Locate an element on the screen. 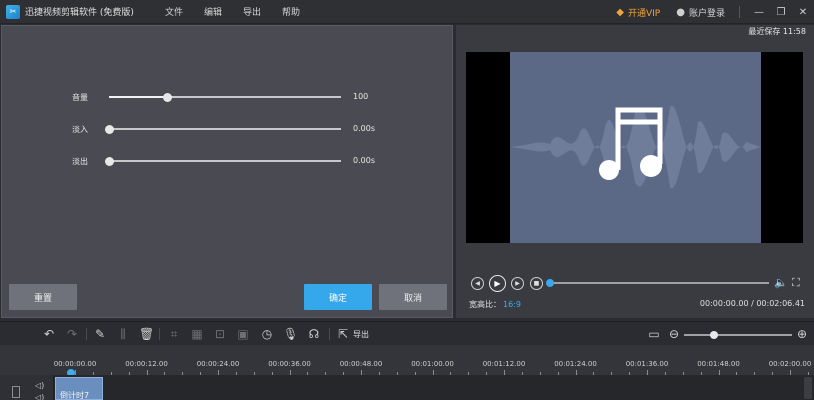 The image size is (814, 400). track-header: ◁) ◁) is located at coordinates (27, 387).